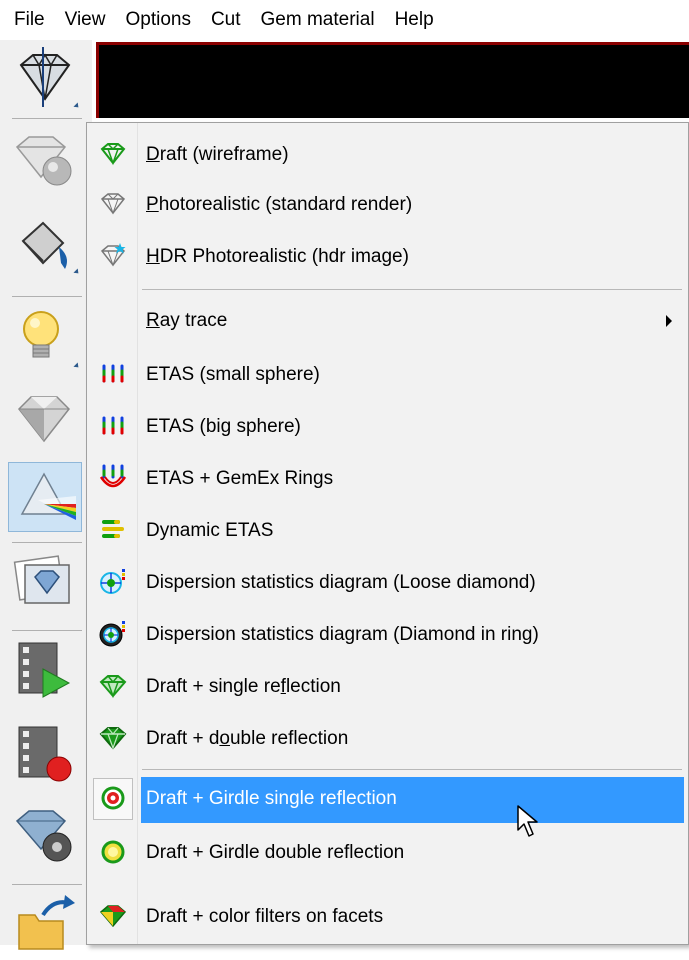 This screenshot has height=960, width=689. What do you see at coordinates (387, 427) in the screenshot?
I see `menu-item-etas-big-sphere: ETAS (big sphere)` at bounding box center [387, 427].